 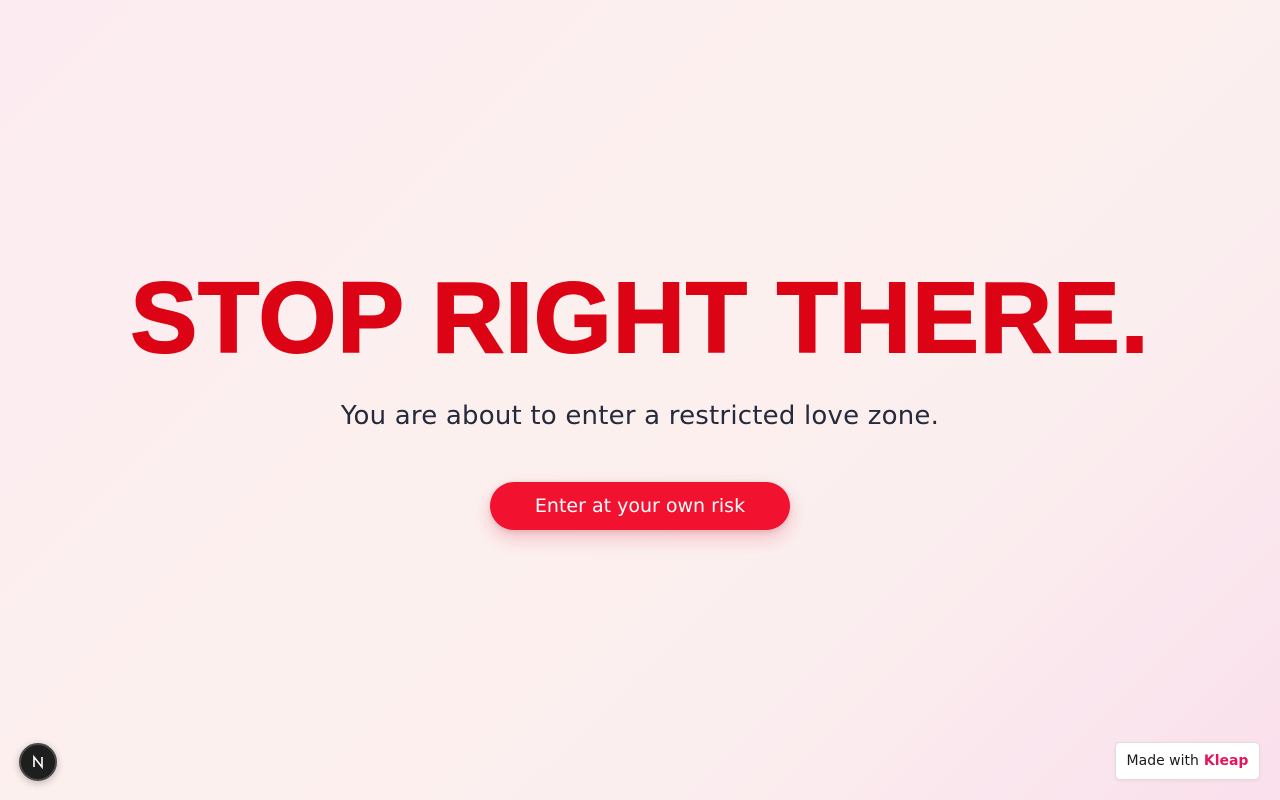 What do you see at coordinates (639, 318) in the screenshot?
I see `page-headline: STOP RIGHT THERE.` at bounding box center [639, 318].